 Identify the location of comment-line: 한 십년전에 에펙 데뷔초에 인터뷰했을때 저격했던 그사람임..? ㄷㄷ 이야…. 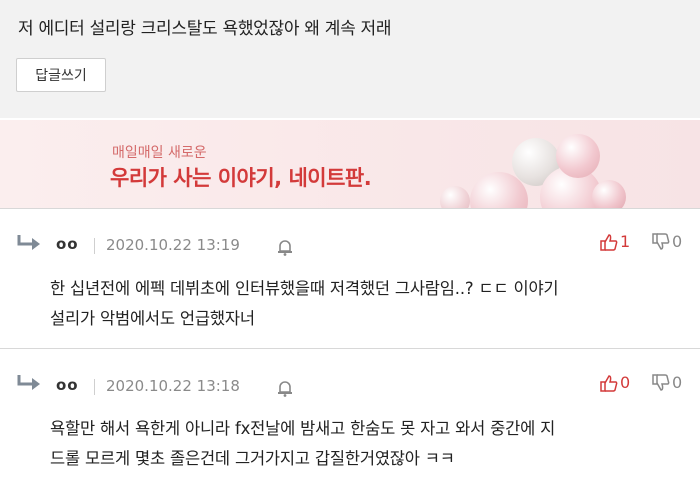
(304, 288).